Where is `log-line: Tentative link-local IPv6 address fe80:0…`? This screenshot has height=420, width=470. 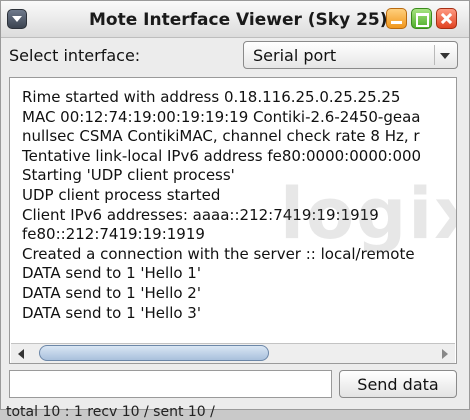 log-line: Tentative link-local IPv6 address fe80:0… is located at coordinates (222, 155).